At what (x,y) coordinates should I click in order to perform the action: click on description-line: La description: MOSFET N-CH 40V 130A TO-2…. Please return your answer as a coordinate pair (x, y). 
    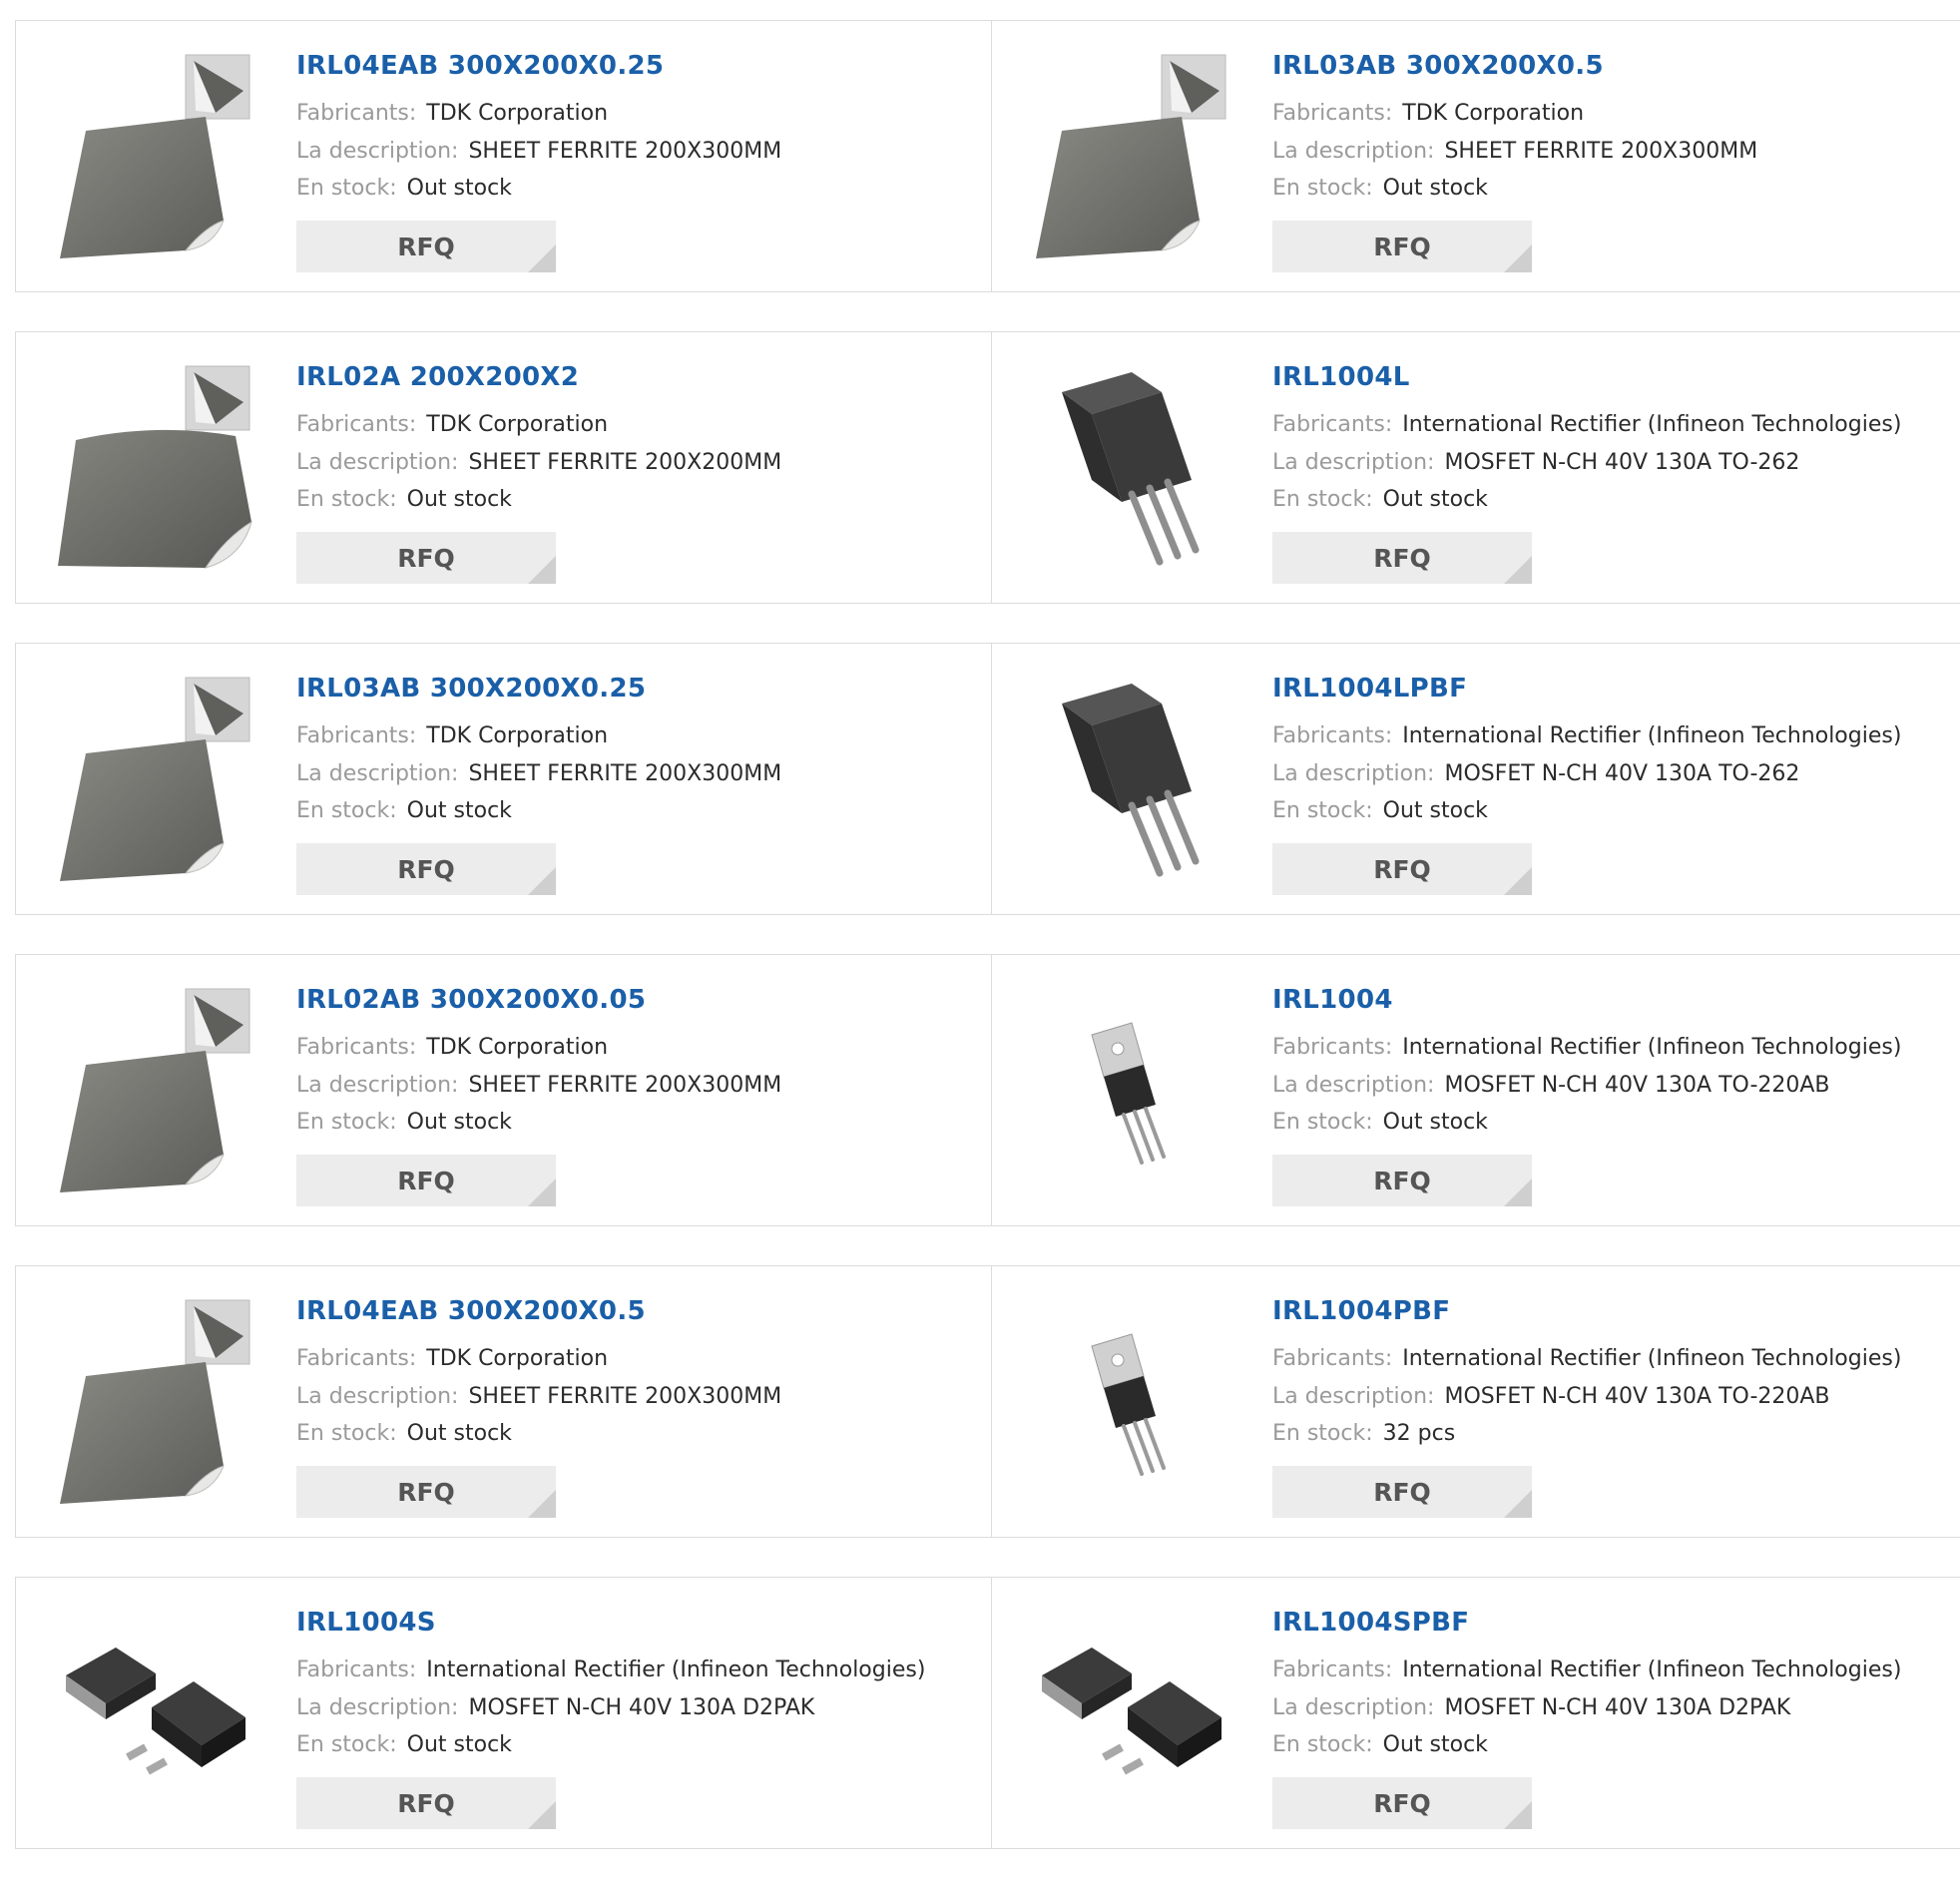
    Looking at the image, I should click on (1551, 1086).